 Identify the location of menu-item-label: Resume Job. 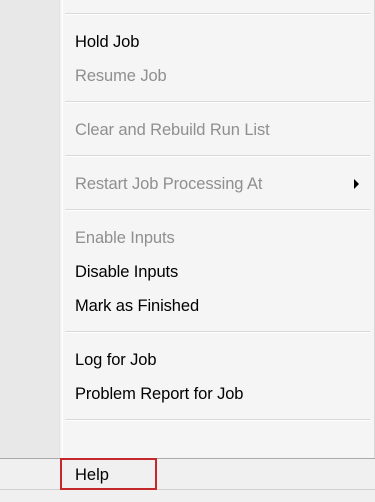
(121, 76).